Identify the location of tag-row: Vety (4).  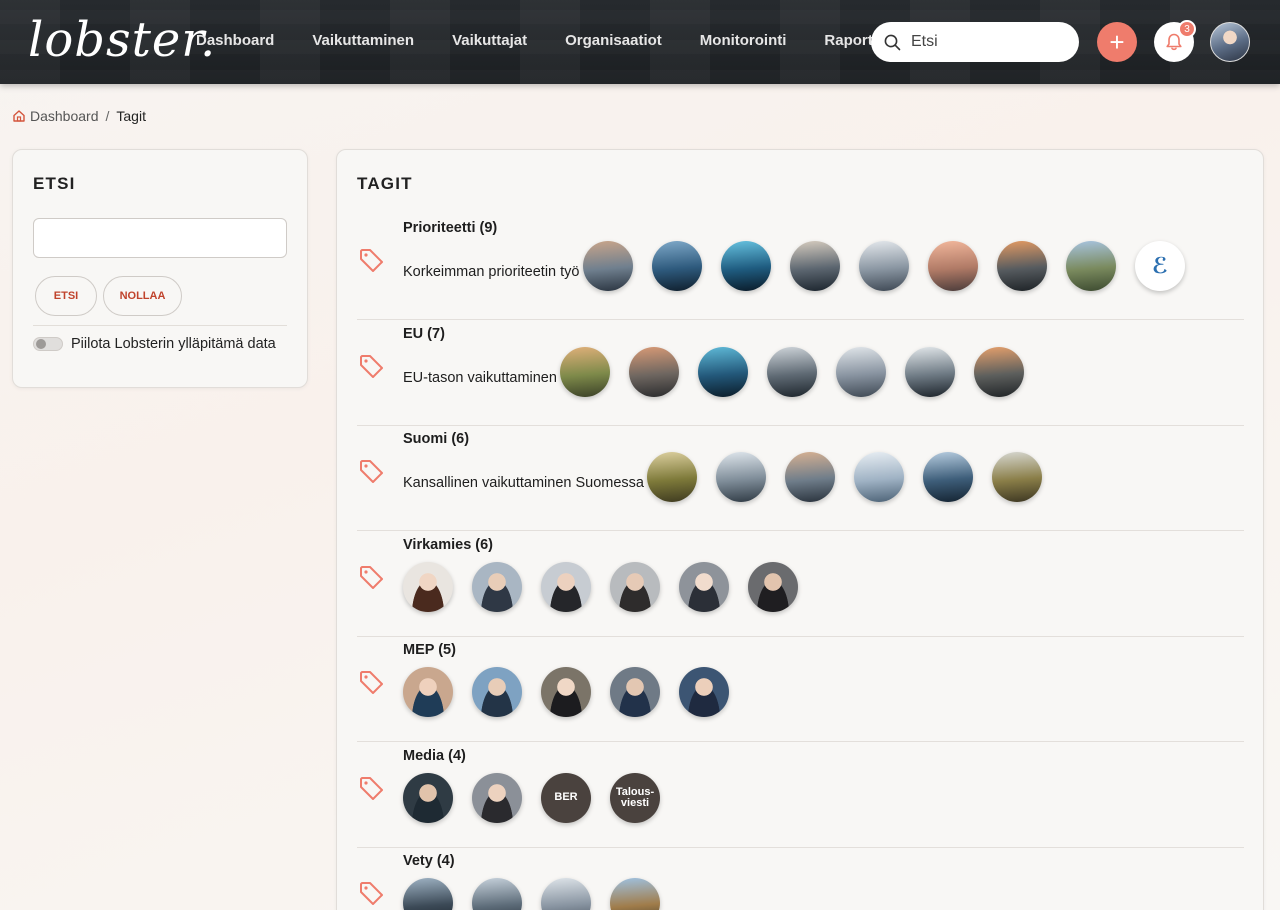
(800, 878).